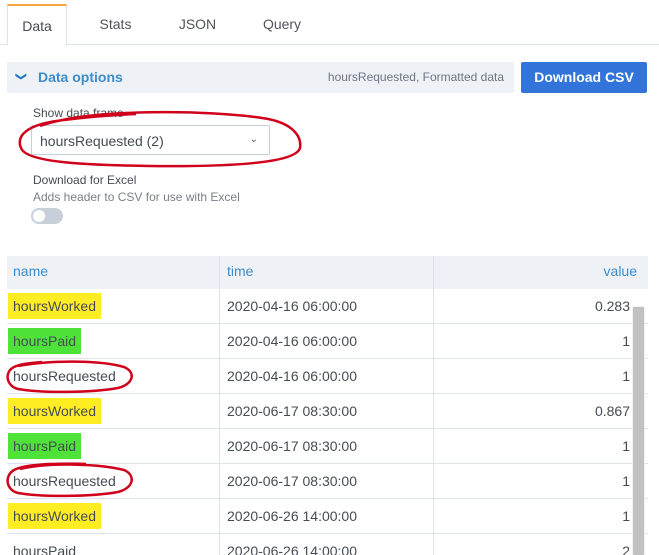  I want to click on data-options-title: Data options, so click(80, 77).